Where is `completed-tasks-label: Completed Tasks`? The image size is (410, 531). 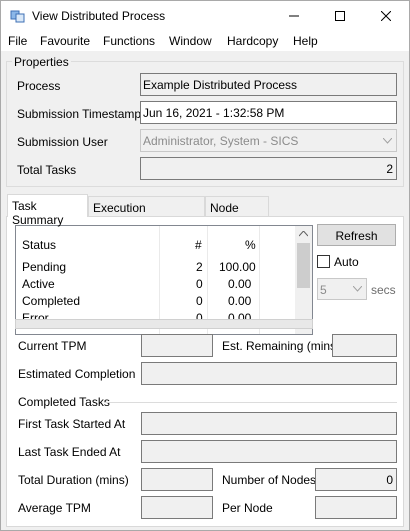 completed-tasks-label: Completed Tasks is located at coordinates (64, 402).